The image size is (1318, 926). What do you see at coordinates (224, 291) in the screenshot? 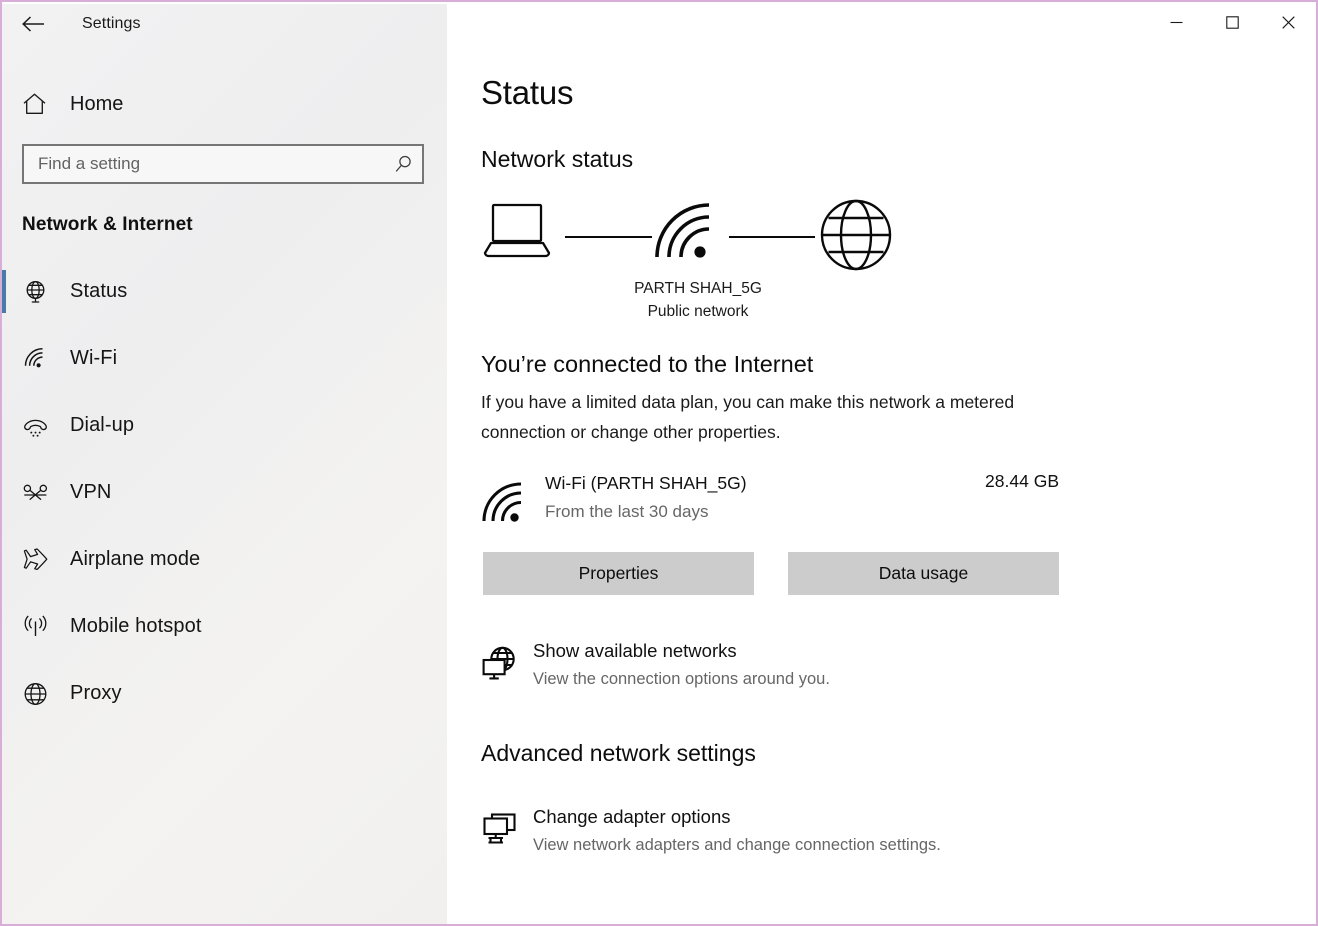
I see `sidebar-item-status: Status` at bounding box center [224, 291].